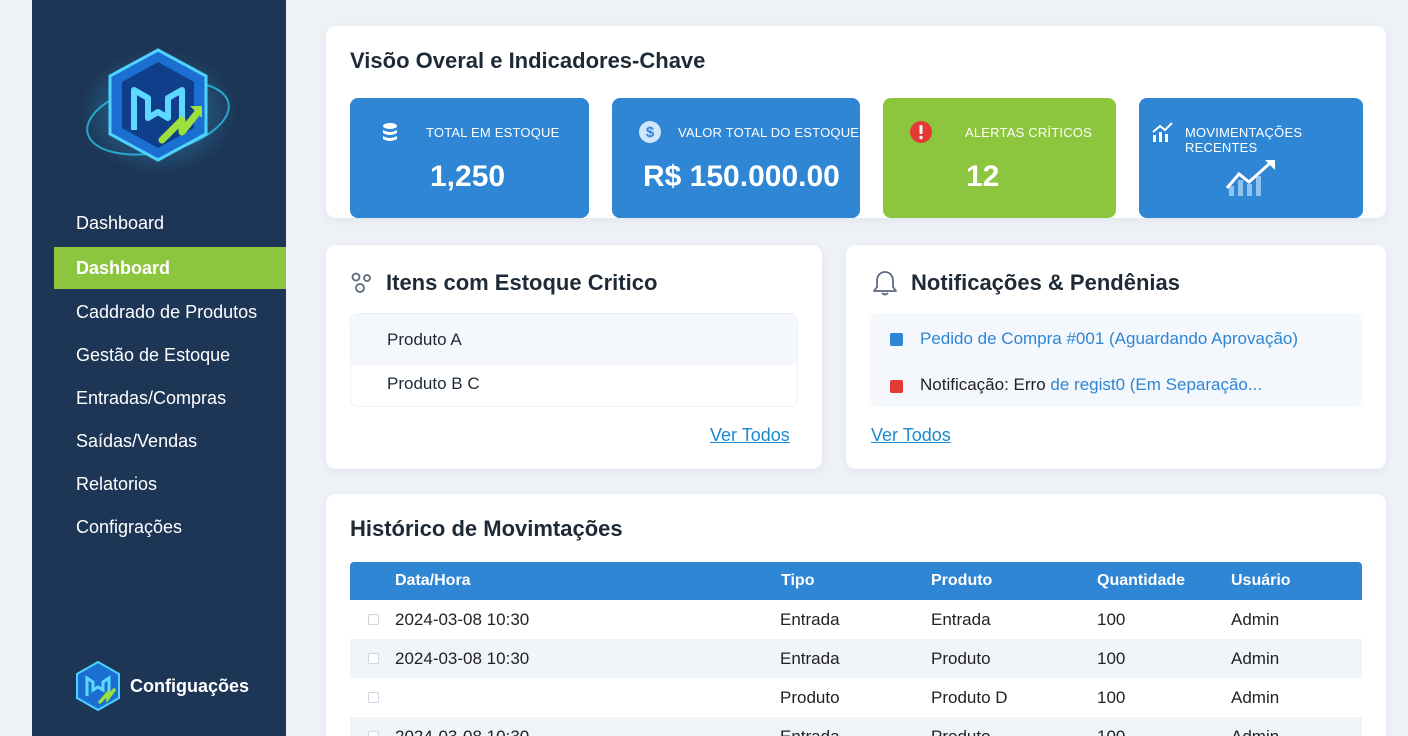 The height and width of the screenshot is (736, 1408). Describe the element at coordinates (856, 697) in the screenshot. I see `table-row: Produto Produto D 100 Admin` at that location.